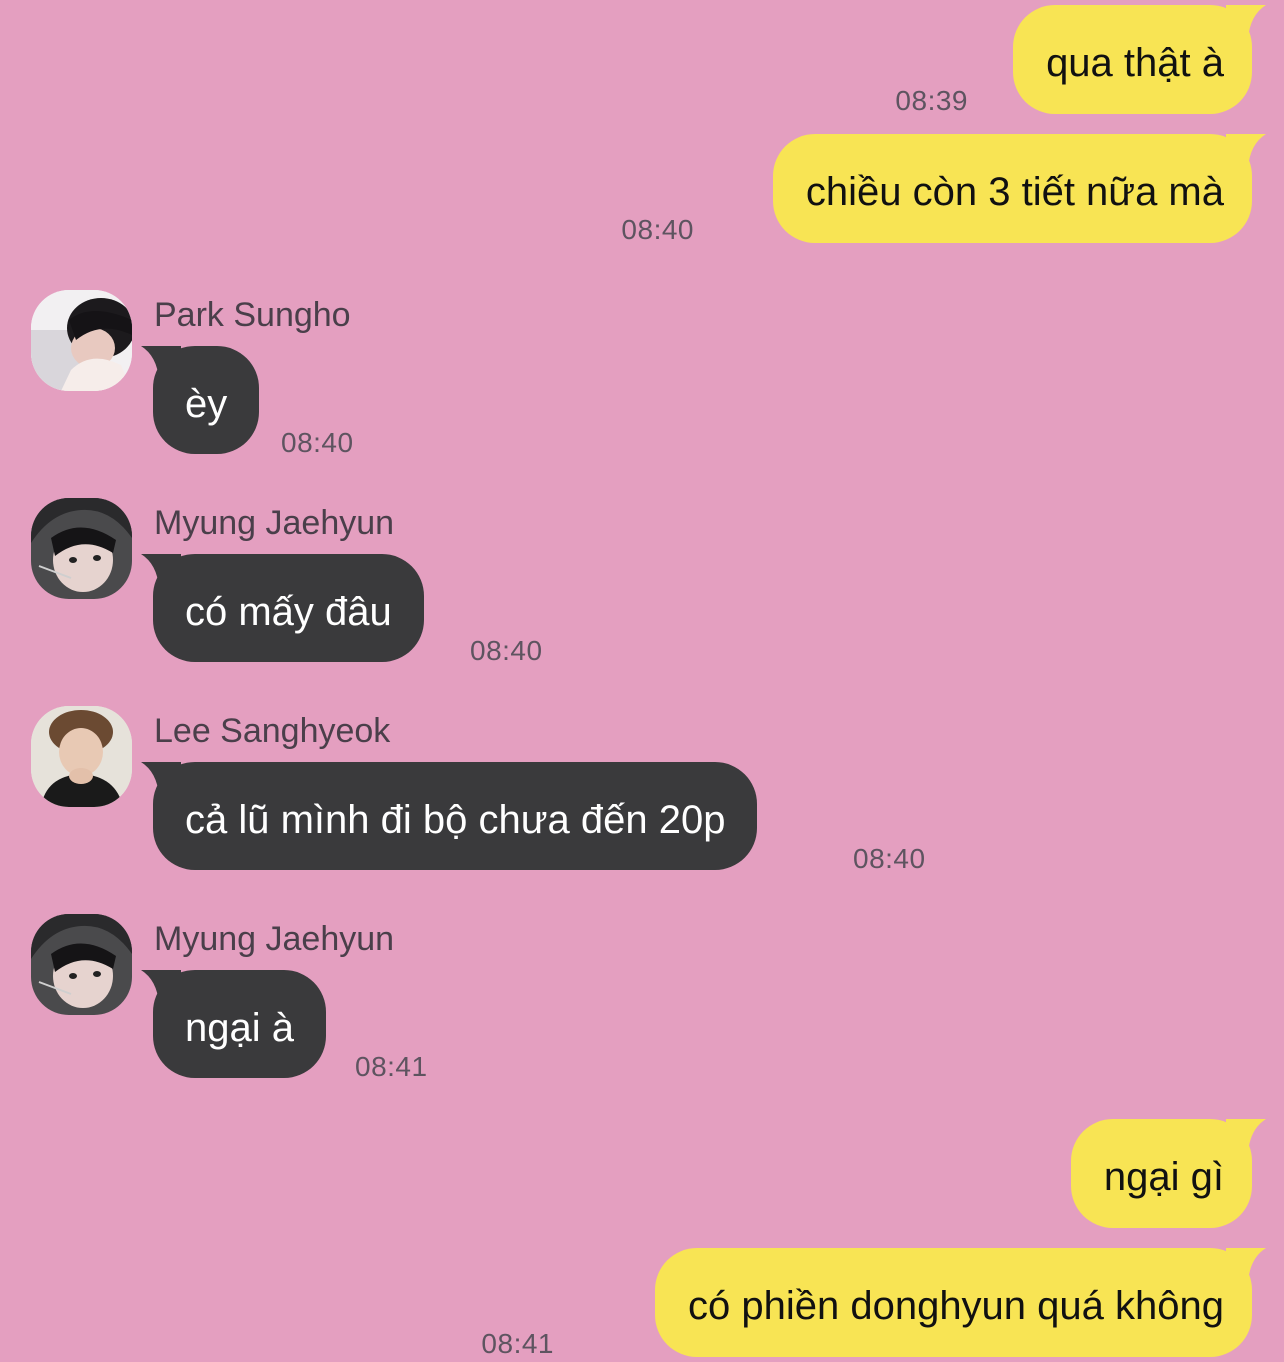 The height and width of the screenshot is (1362, 1284). I want to click on outgoing-message-bubble: chiều còn 3 tiết nữa mà, so click(1019, 188).